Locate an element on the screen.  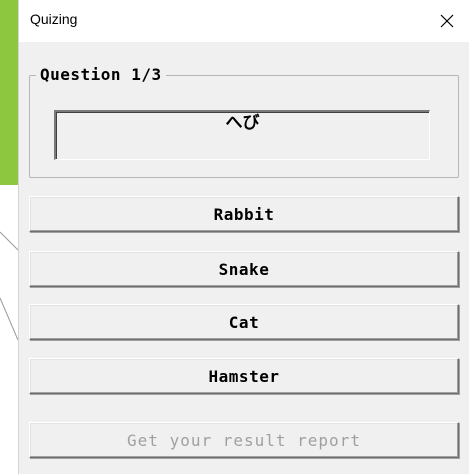
close-button is located at coordinates (446, 21).